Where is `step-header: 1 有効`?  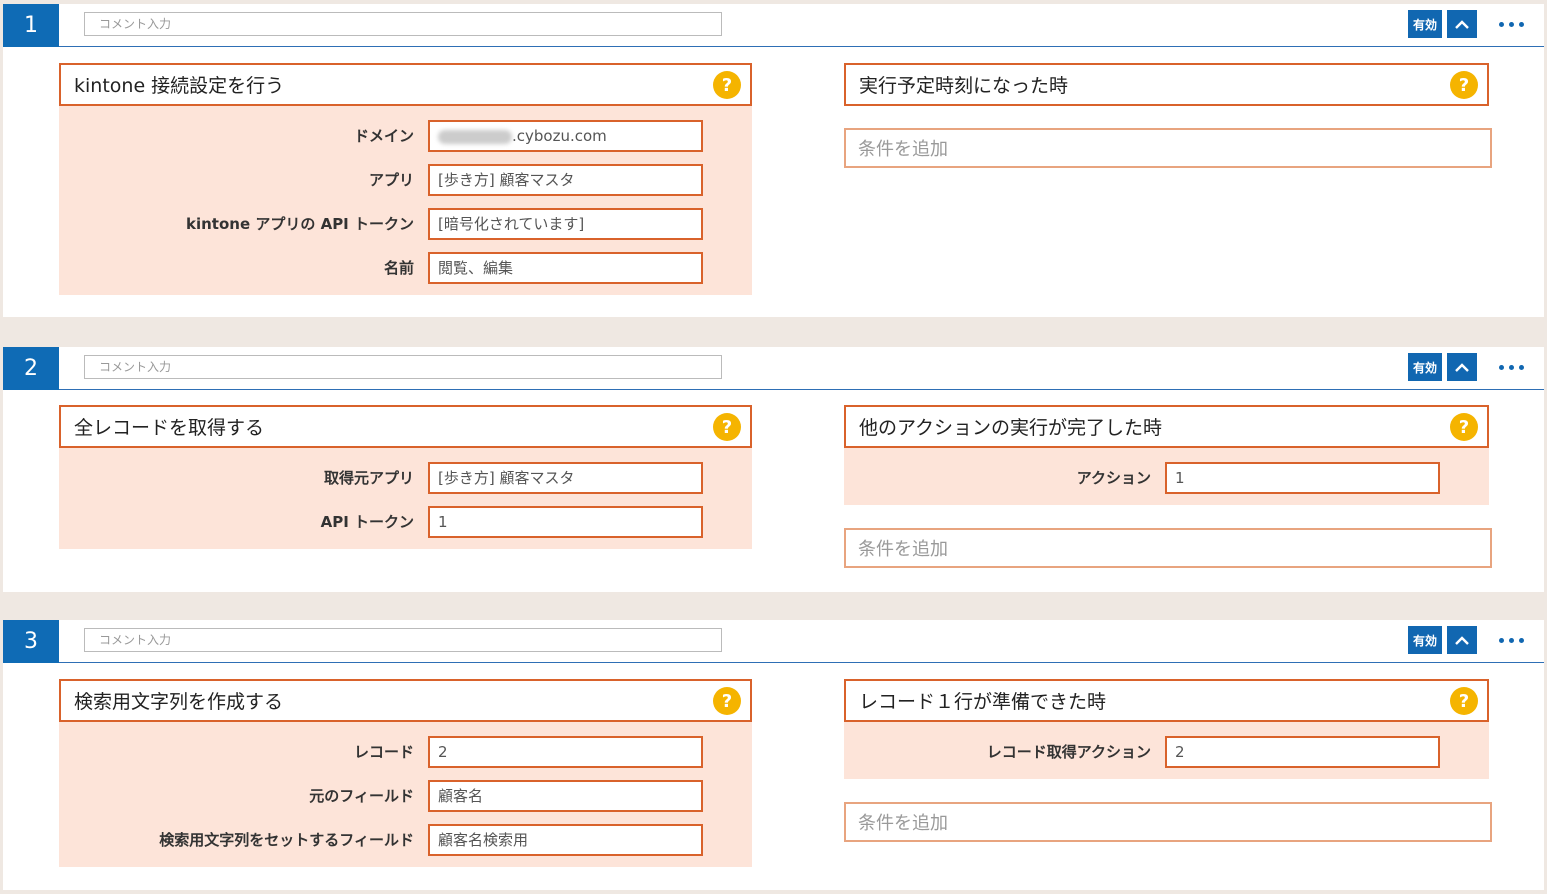 step-header: 1 有効 is located at coordinates (773, 25).